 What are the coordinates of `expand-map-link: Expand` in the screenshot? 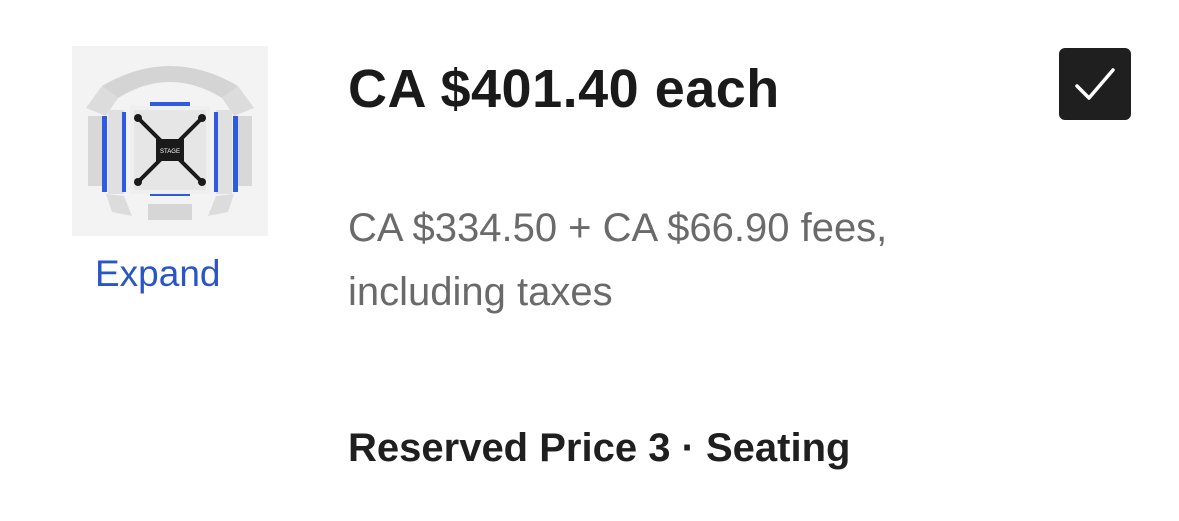 It's located at (158, 274).